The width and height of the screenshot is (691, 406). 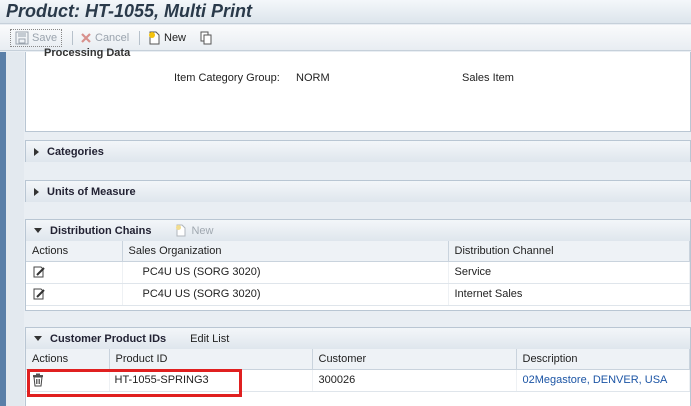 I want to click on table-row: PC4U US (SORG 3020) Service, so click(x=358, y=272).